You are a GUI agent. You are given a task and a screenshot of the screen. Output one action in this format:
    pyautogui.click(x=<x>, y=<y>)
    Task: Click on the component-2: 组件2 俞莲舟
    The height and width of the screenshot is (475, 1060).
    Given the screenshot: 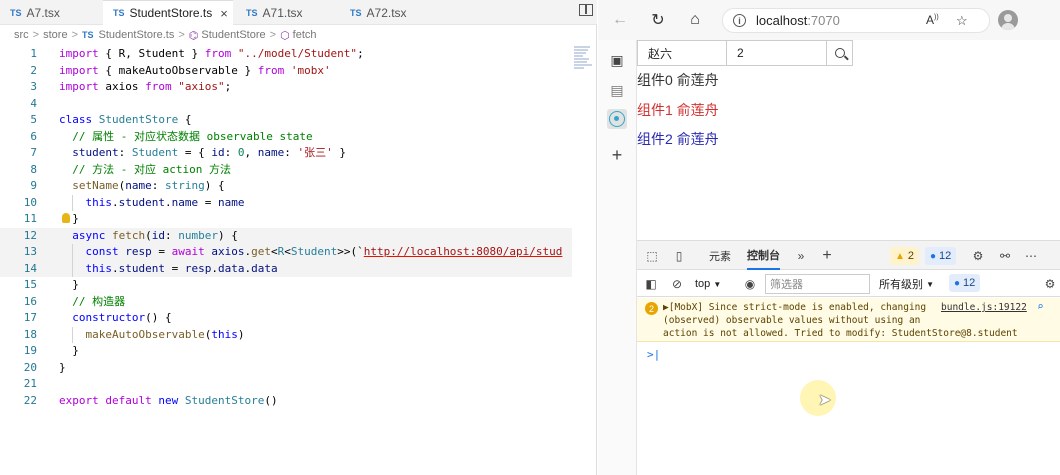 What is the action you would take?
    pyautogui.click(x=678, y=139)
    